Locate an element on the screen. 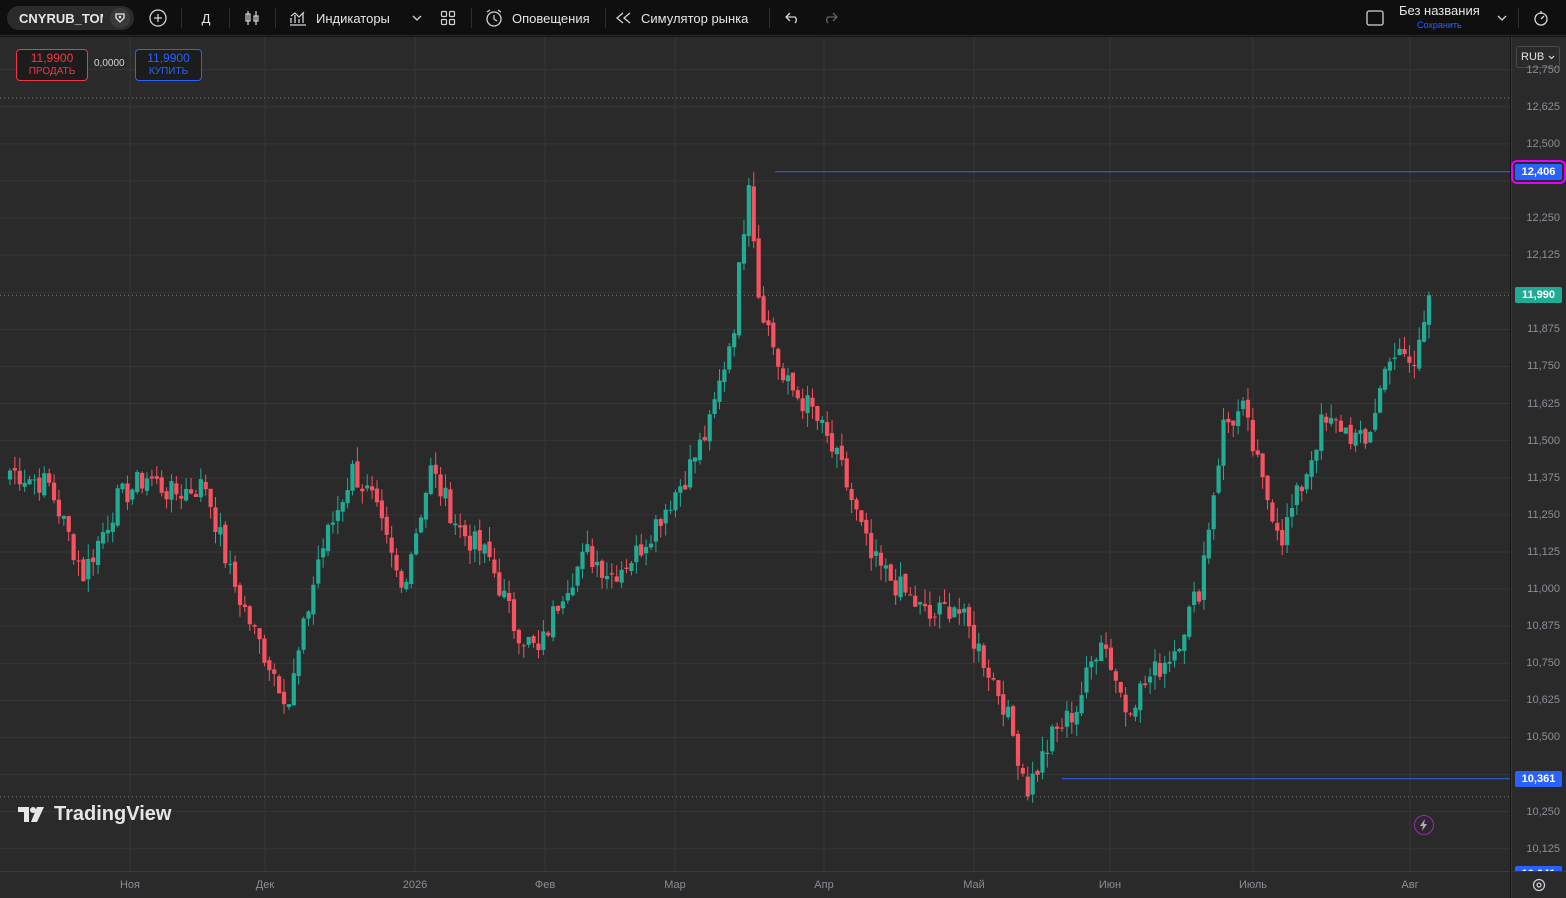 The height and width of the screenshot is (898, 1566). buy-label: КУПИТЬ is located at coordinates (168, 71).